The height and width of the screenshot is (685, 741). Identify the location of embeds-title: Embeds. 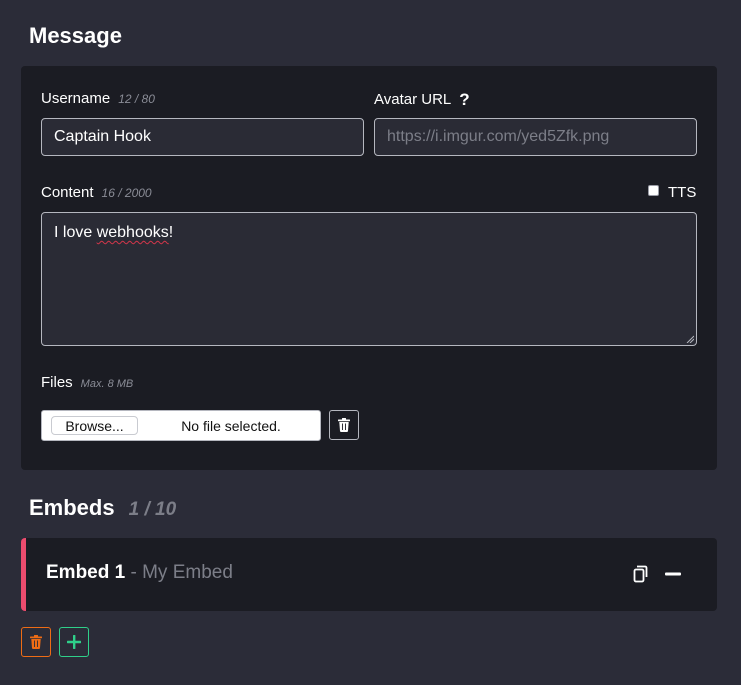
(72, 507).